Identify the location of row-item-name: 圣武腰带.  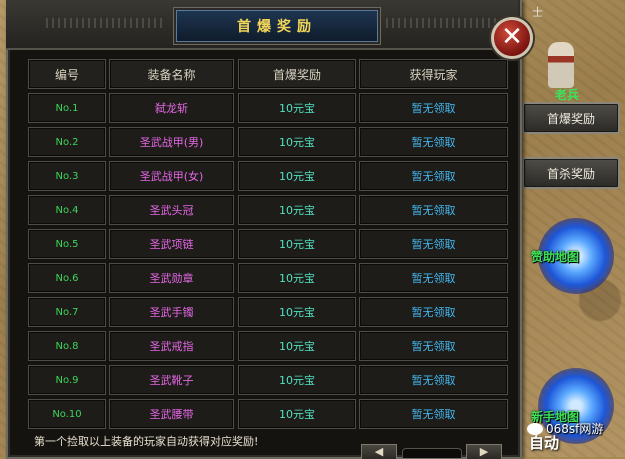
(171, 414).